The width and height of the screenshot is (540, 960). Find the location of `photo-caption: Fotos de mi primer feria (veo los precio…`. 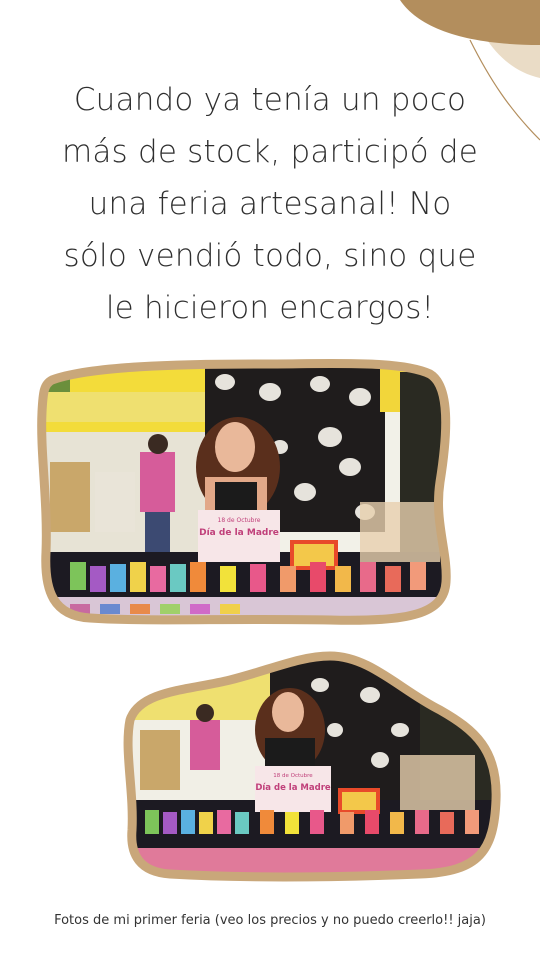

photo-caption: Fotos de mi primer feria (veo los precio… is located at coordinates (270, 920).